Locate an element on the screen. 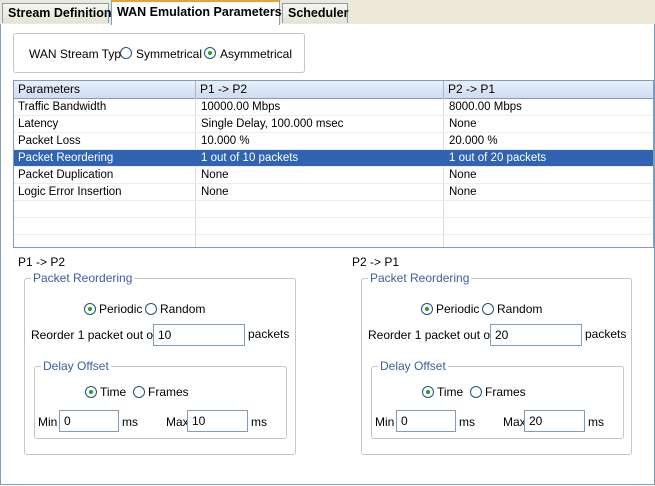  p2-p1-delay-offset-group: Delay Offset Time Frames Min ms Max ms is located at coordinates (497, 399).